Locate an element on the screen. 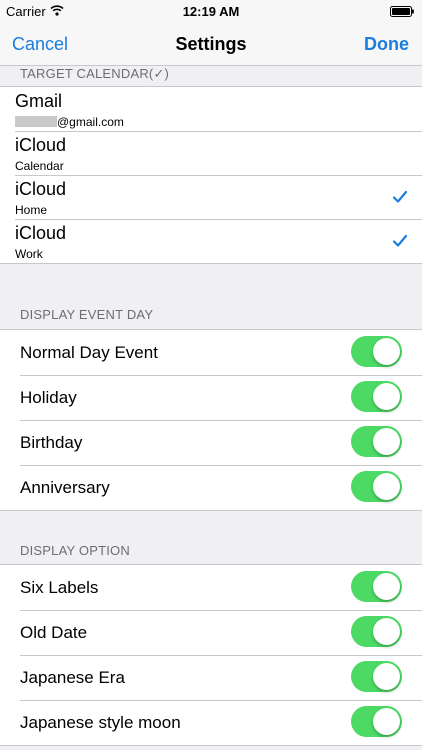  toggle-label: Anniversary is located at coordinates (65, 487).